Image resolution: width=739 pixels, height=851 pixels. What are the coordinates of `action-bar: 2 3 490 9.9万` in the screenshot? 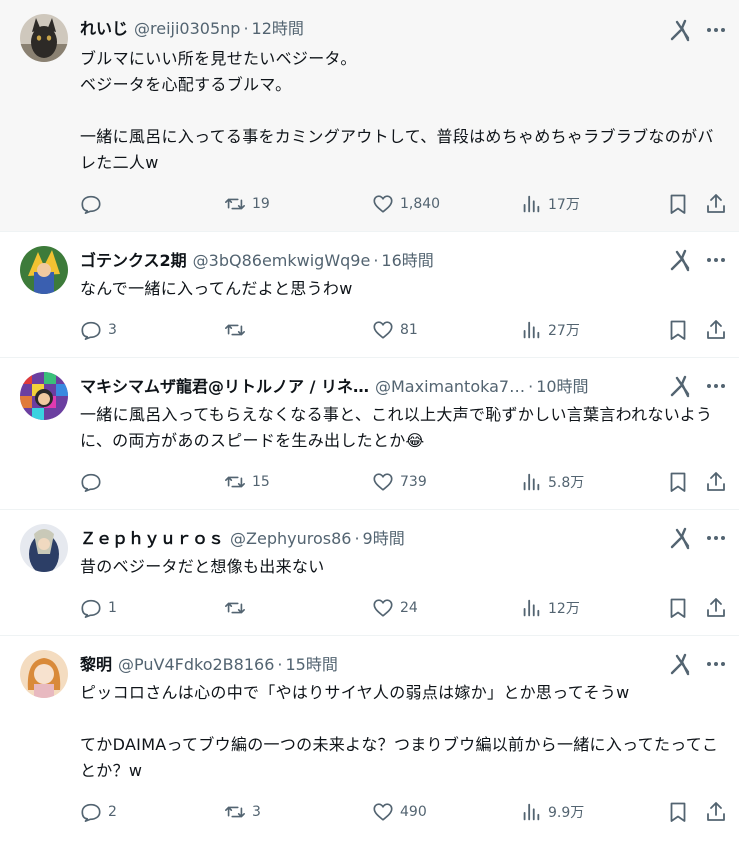 It's located at (405, 812).